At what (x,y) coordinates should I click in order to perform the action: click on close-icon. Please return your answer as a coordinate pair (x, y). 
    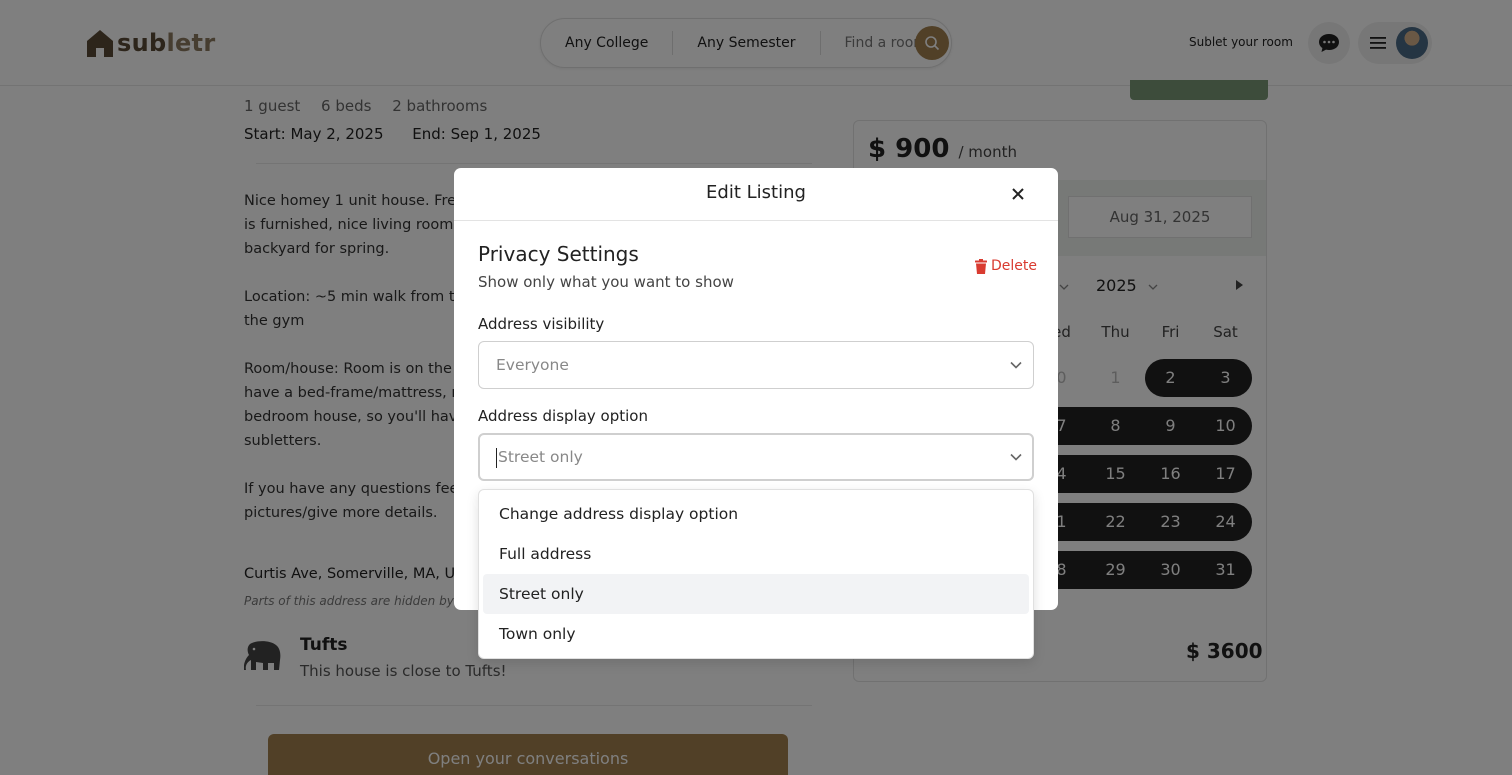
    Looking at the image, I should click on (1018, 194).